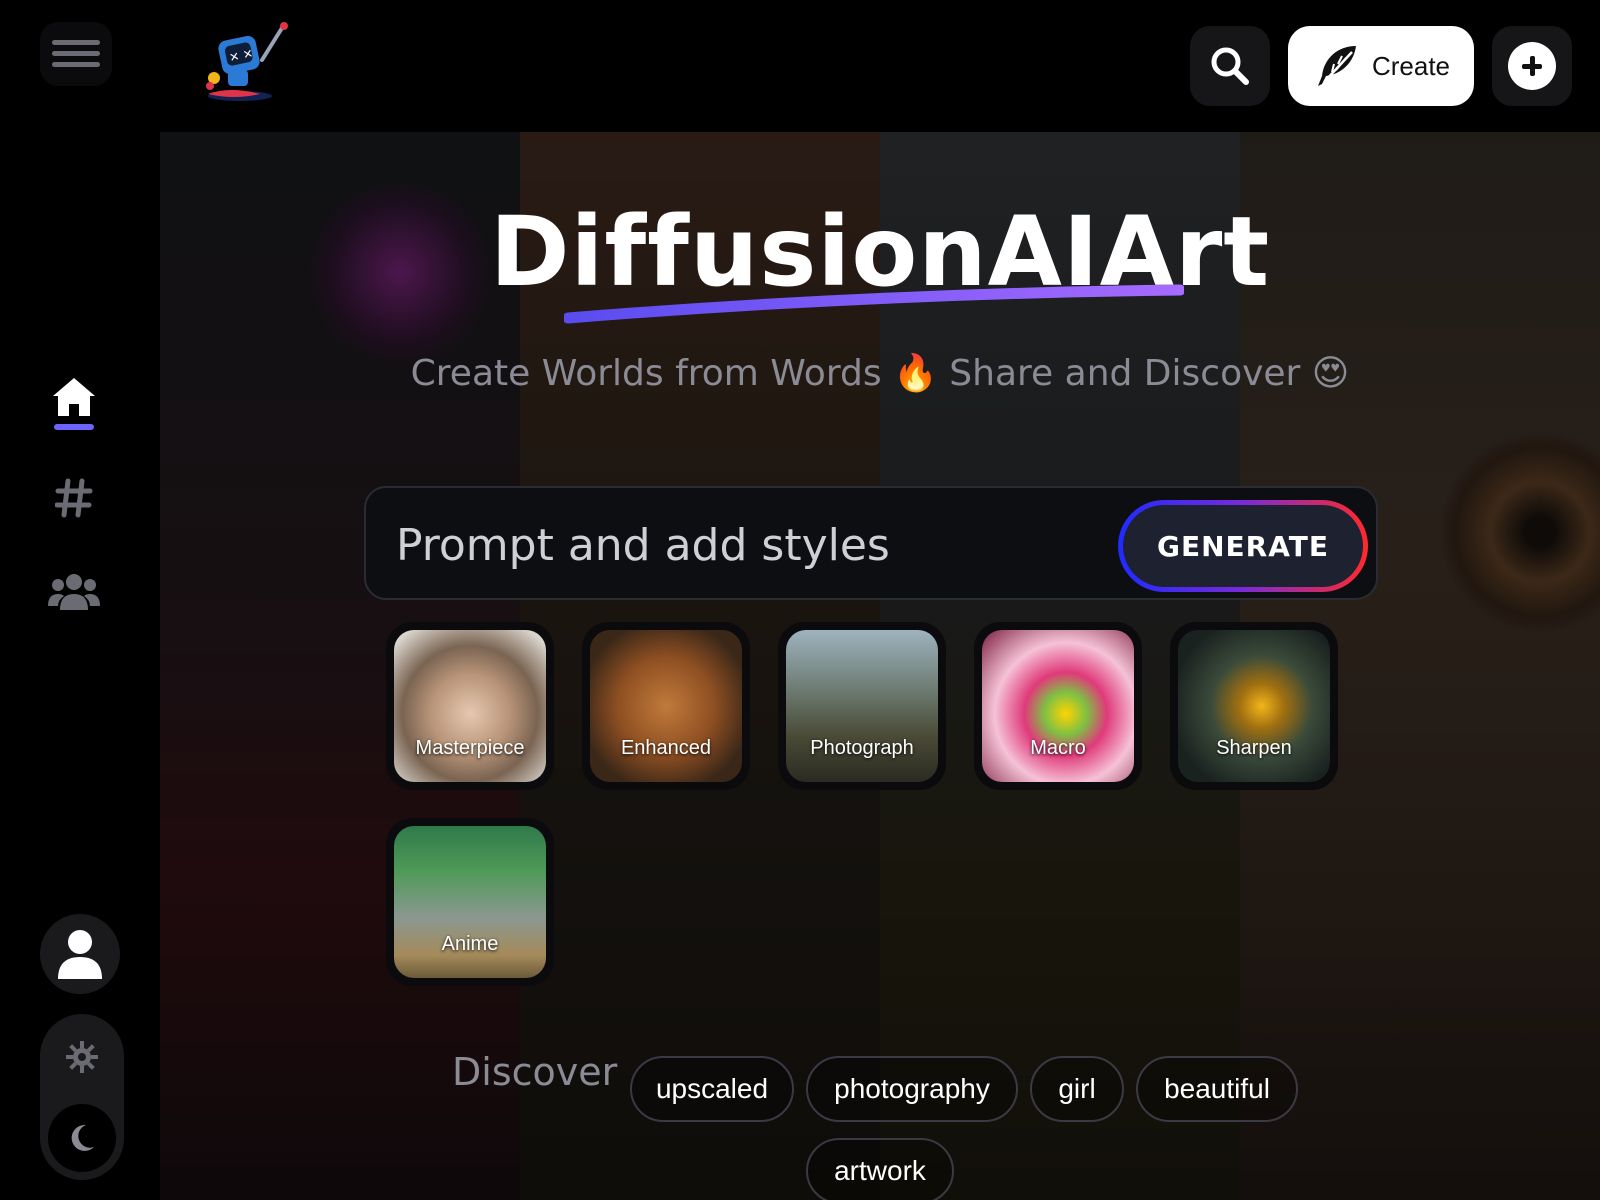 Image resolution: width=1600 pixels, height=1200 pixels. I want to click on add-button, so click(1532, 66).